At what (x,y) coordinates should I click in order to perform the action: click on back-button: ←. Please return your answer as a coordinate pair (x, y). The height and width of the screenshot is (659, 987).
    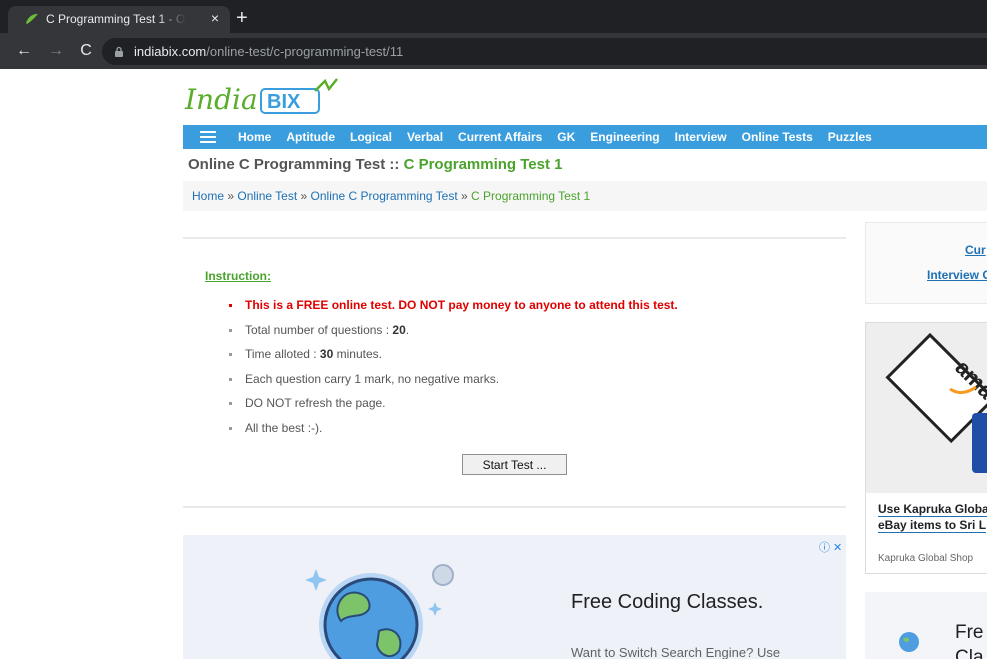
    Looking at the image, I should click on (24, 51).